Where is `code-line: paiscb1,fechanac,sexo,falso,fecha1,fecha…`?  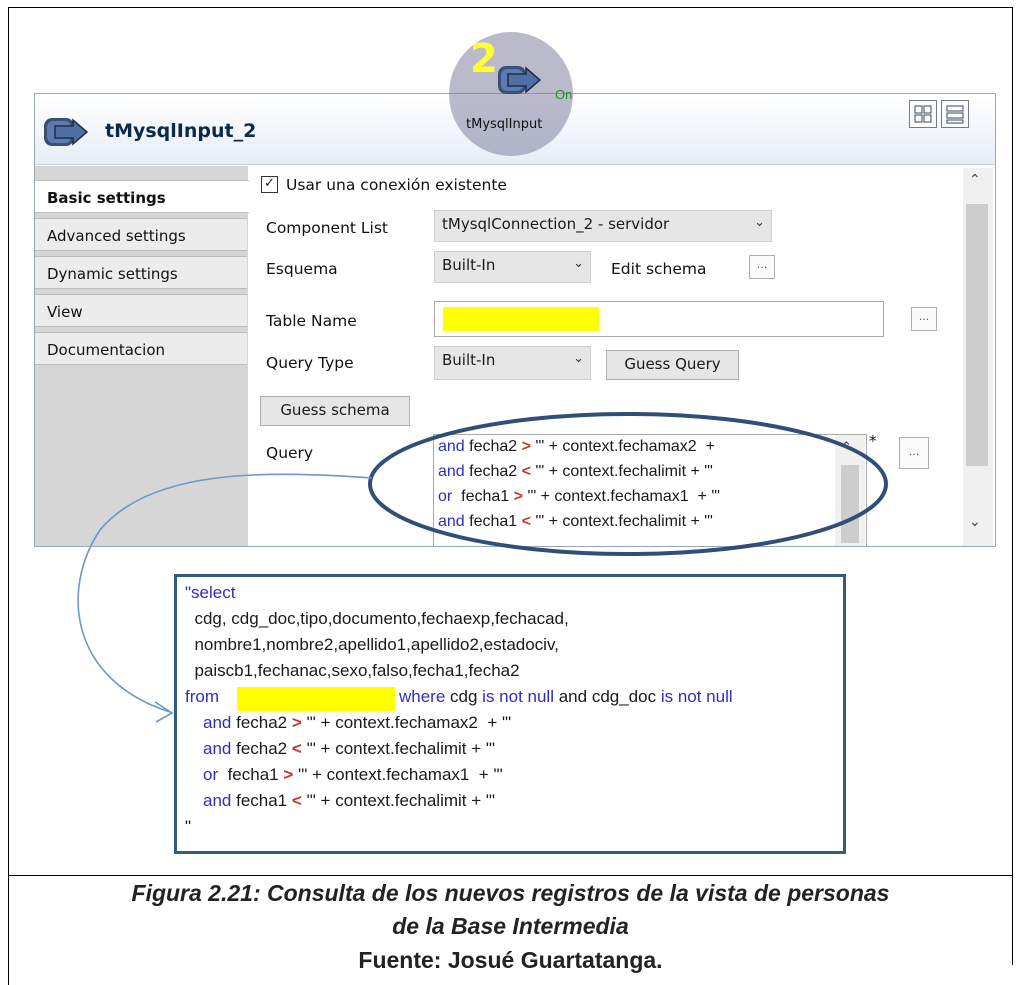 code-line: paiscb1,fechanac,sexo,falso,fecha1,fecha… is located at coordinates (352, 670).